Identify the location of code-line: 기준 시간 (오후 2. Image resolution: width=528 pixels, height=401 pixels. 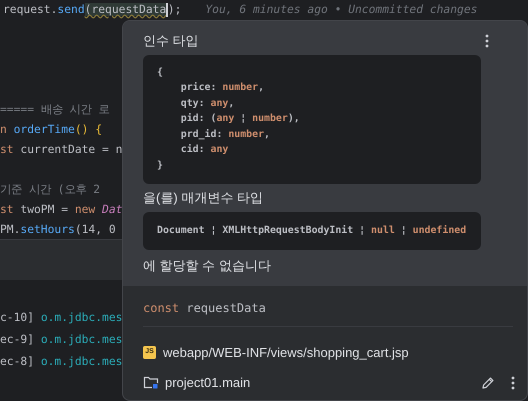
(50, 190).